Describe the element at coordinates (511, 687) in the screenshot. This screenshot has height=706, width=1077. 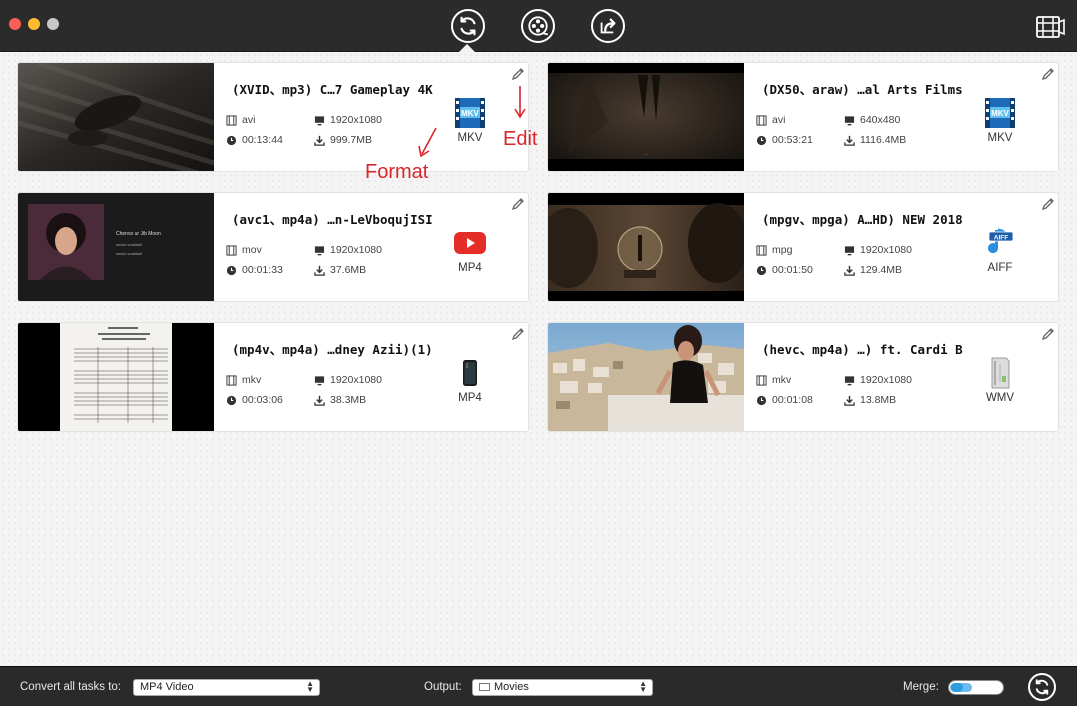
I see `output-folder-value: Movies` at that location.